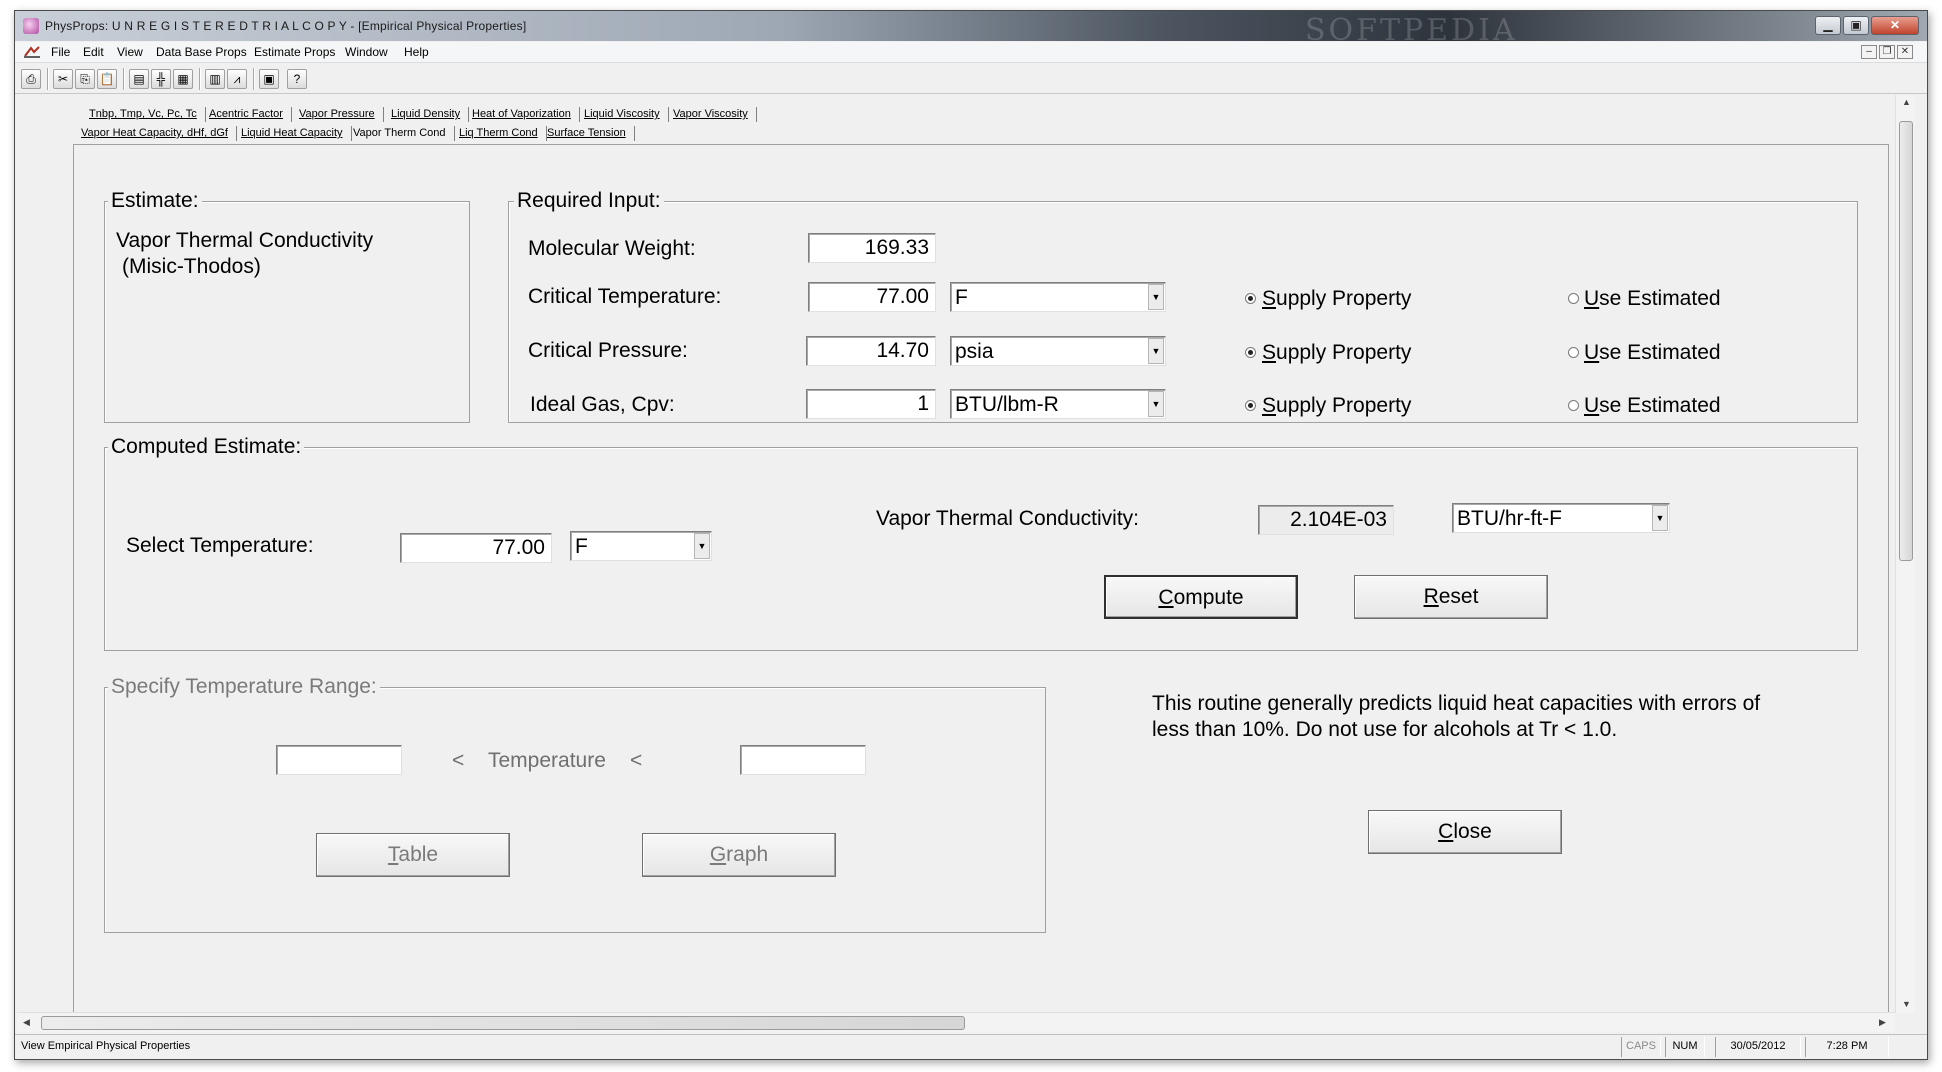  I want to click on menu-data-base-props: Data Base Props, so click(201, 52).